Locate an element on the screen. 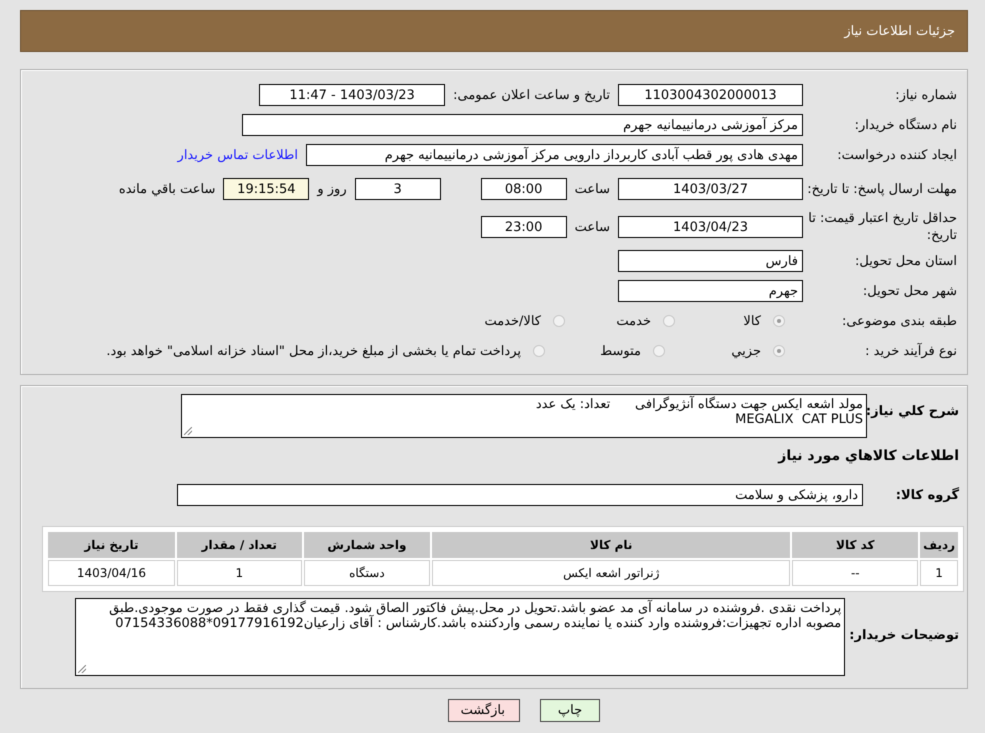  column-header: تاریخ نیاز is located at coordinates (111, 545).